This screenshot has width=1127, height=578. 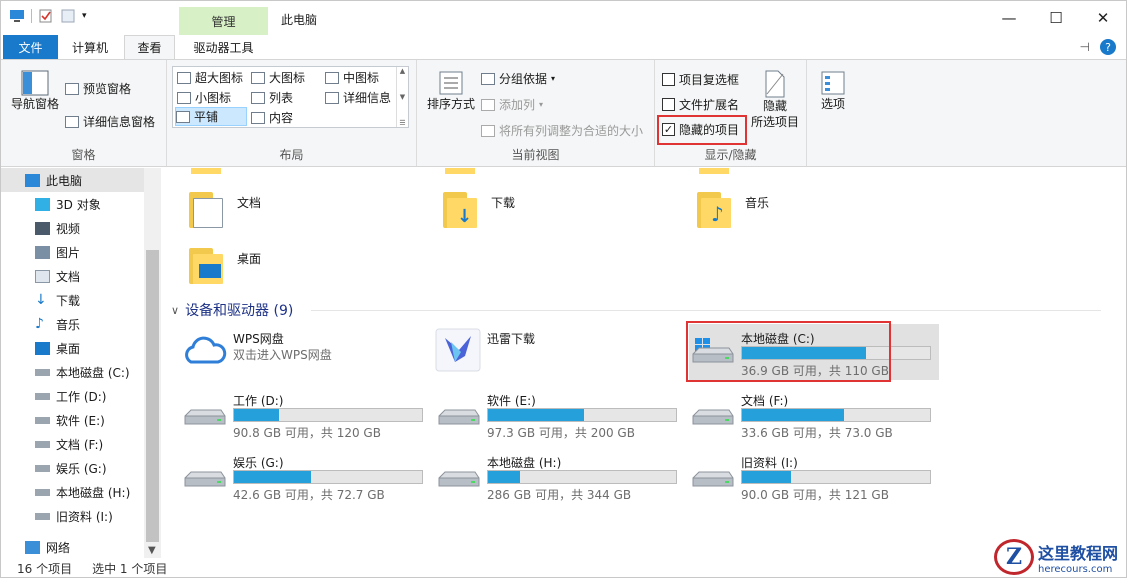 I want to click on folder-documents: 文档, so click(x=225, y=209).